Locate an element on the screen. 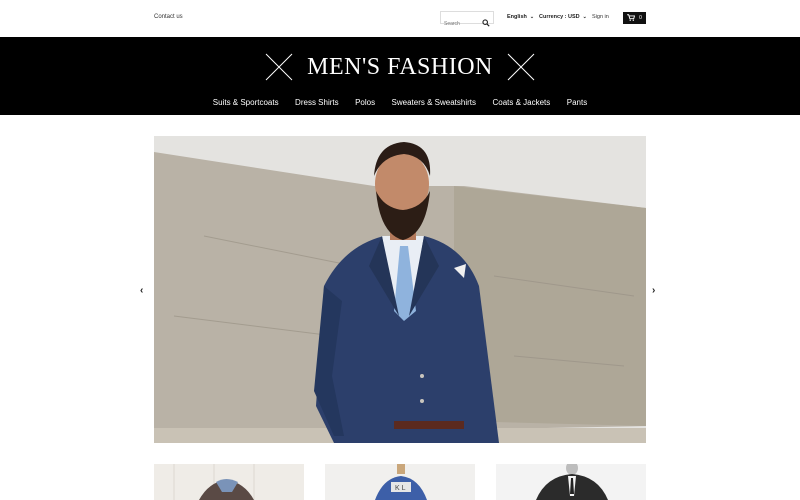 The height and width of the screenshot is (500, 800). product-thumbnail-jacket is located at coordinates (229, 482).